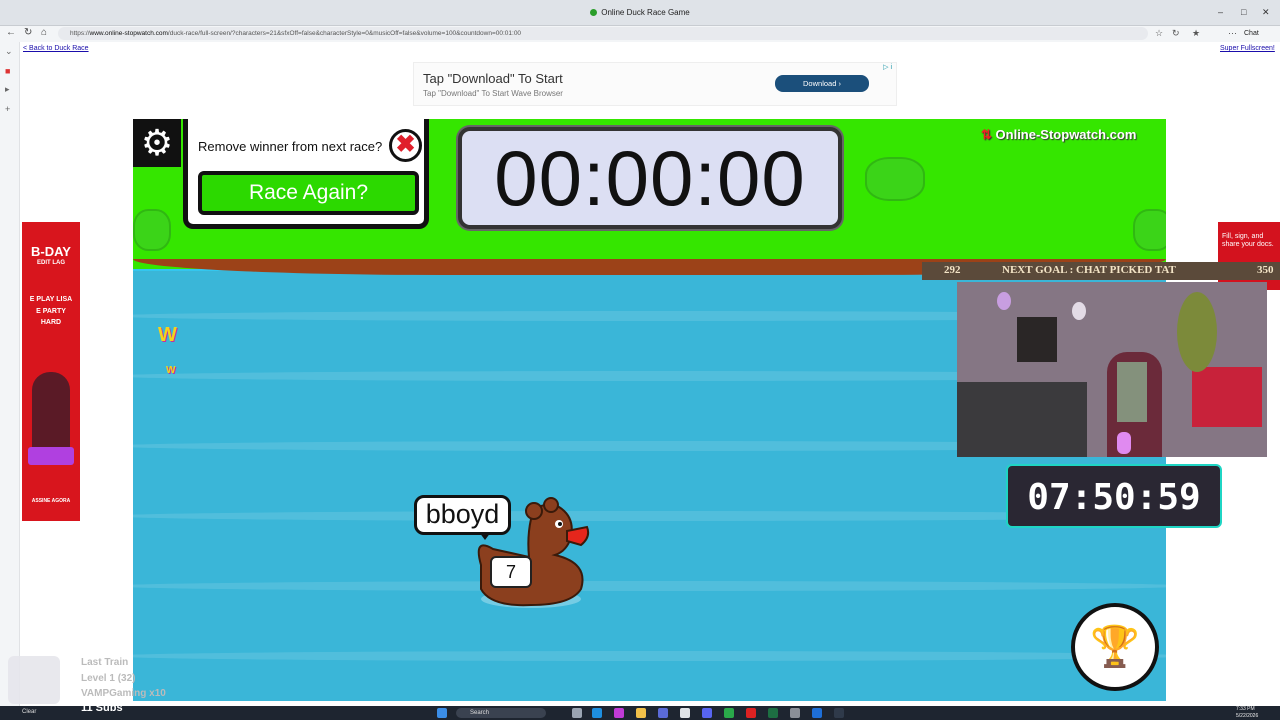  I want to click on home-icon: ⌂, so click(44, 33).